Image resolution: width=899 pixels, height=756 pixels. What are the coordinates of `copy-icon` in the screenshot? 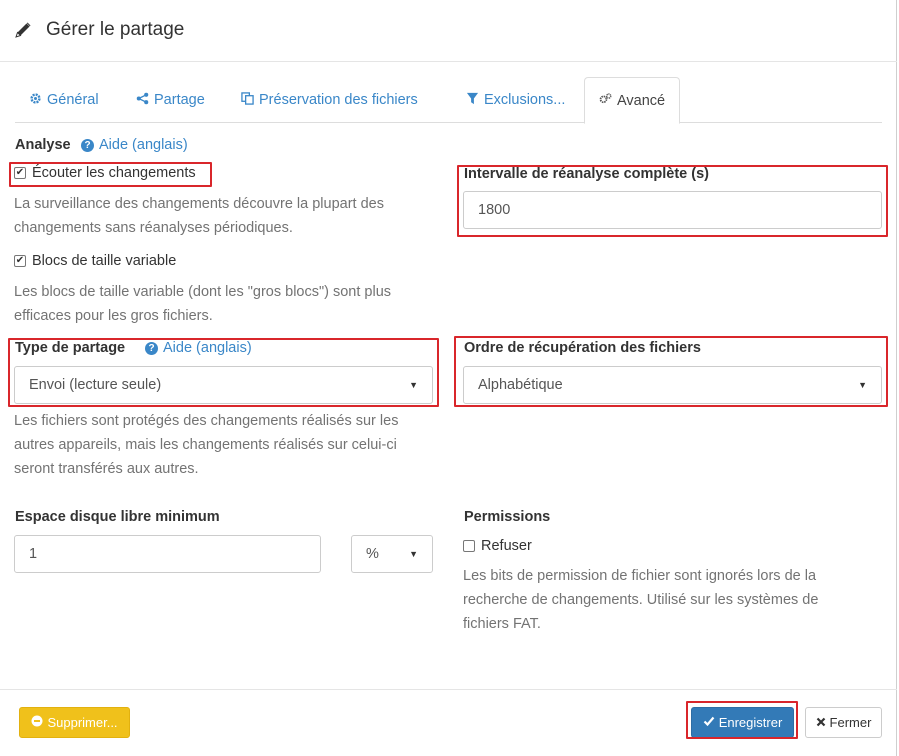 It's located at (247, 100).